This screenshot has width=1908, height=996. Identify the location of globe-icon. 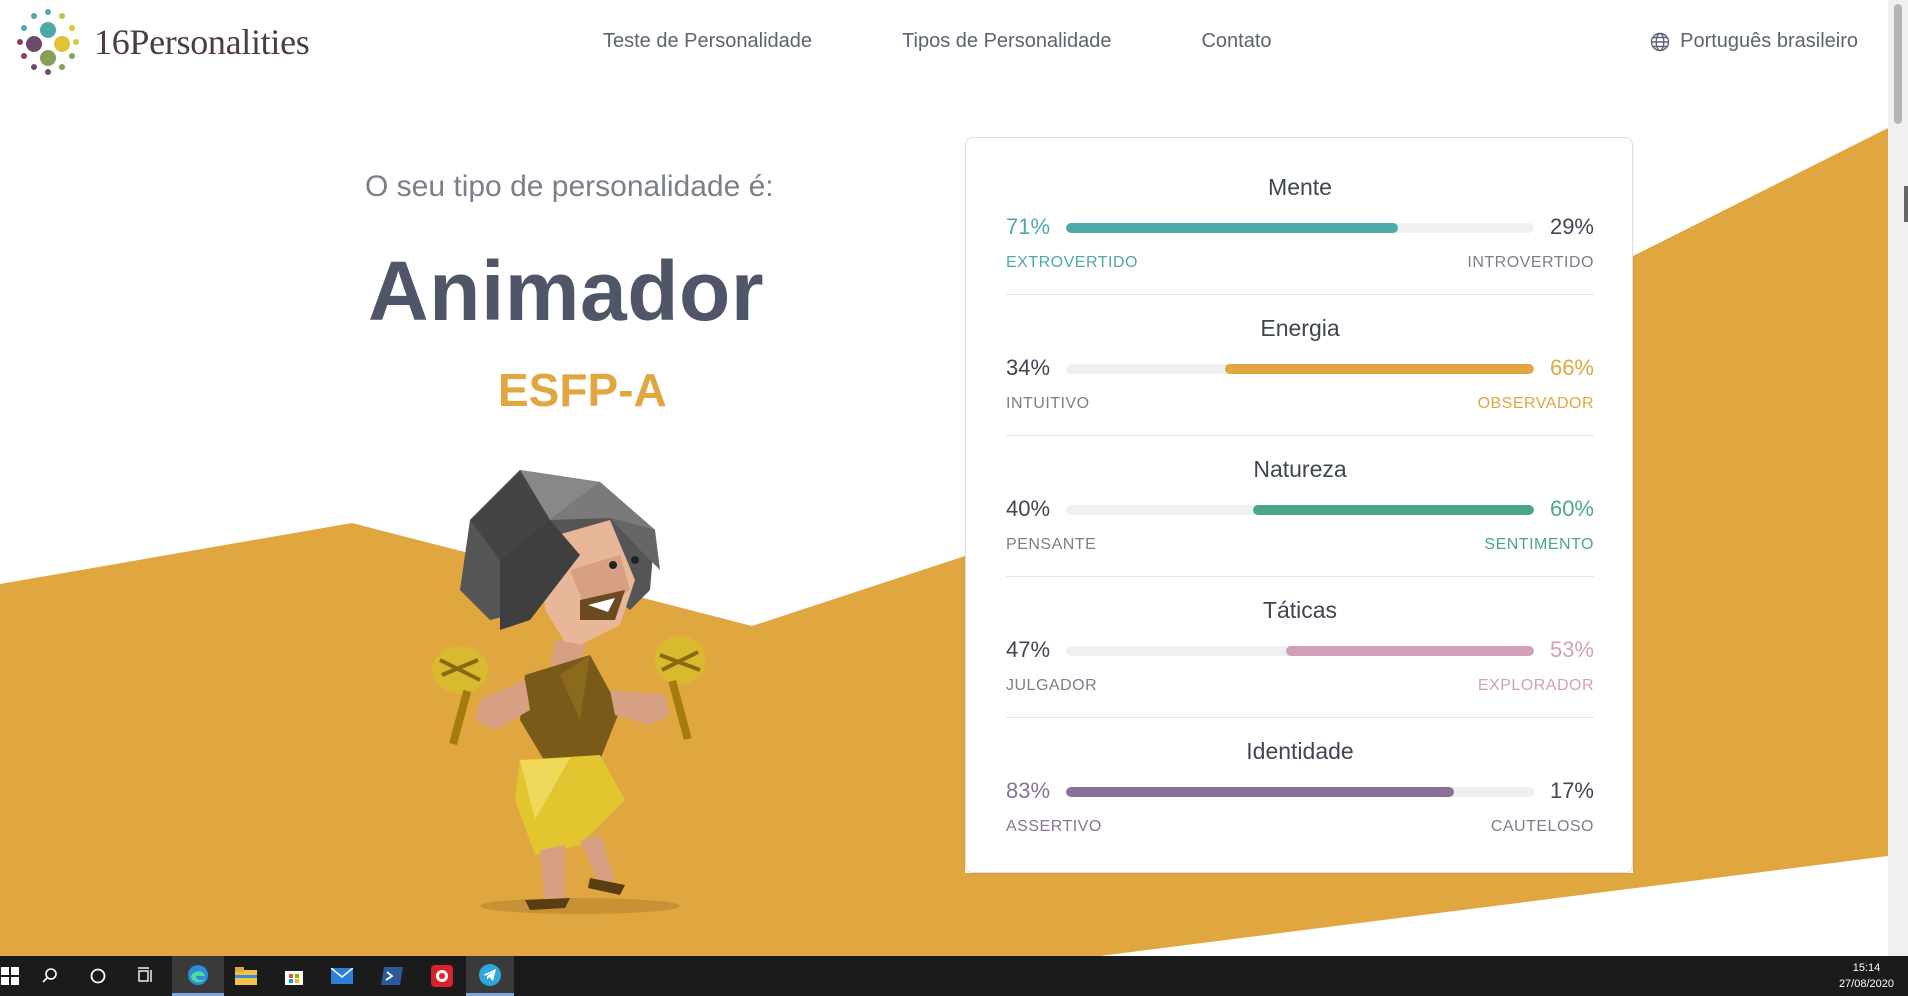
(1660, 41).